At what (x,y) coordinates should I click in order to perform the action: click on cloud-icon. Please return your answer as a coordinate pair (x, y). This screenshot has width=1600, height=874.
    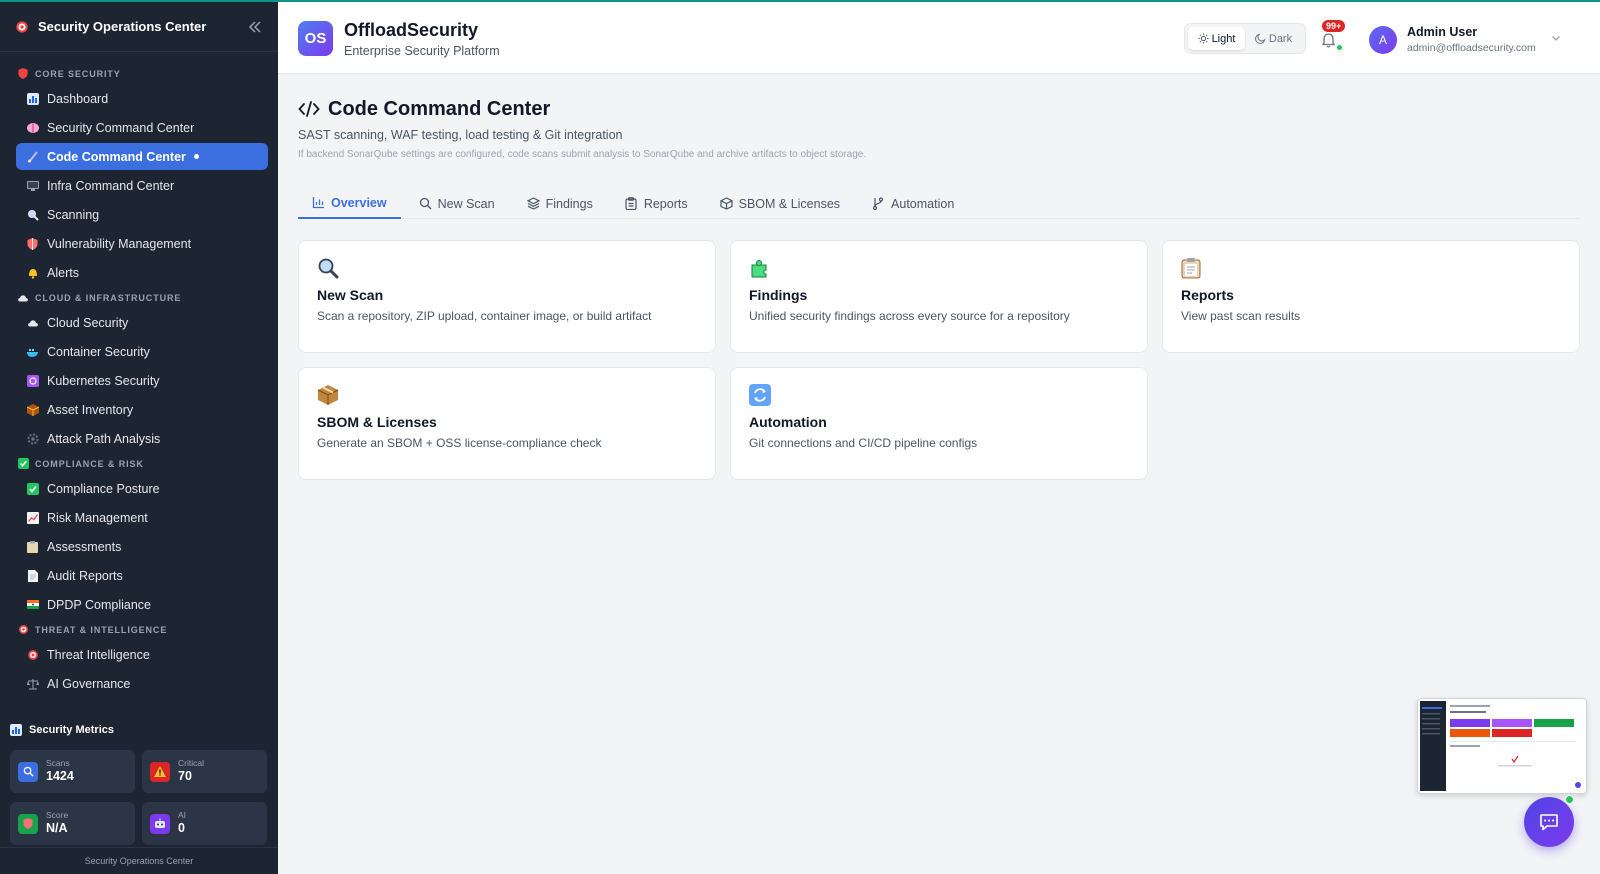
    Looking at the image, I should click on (23, 298).